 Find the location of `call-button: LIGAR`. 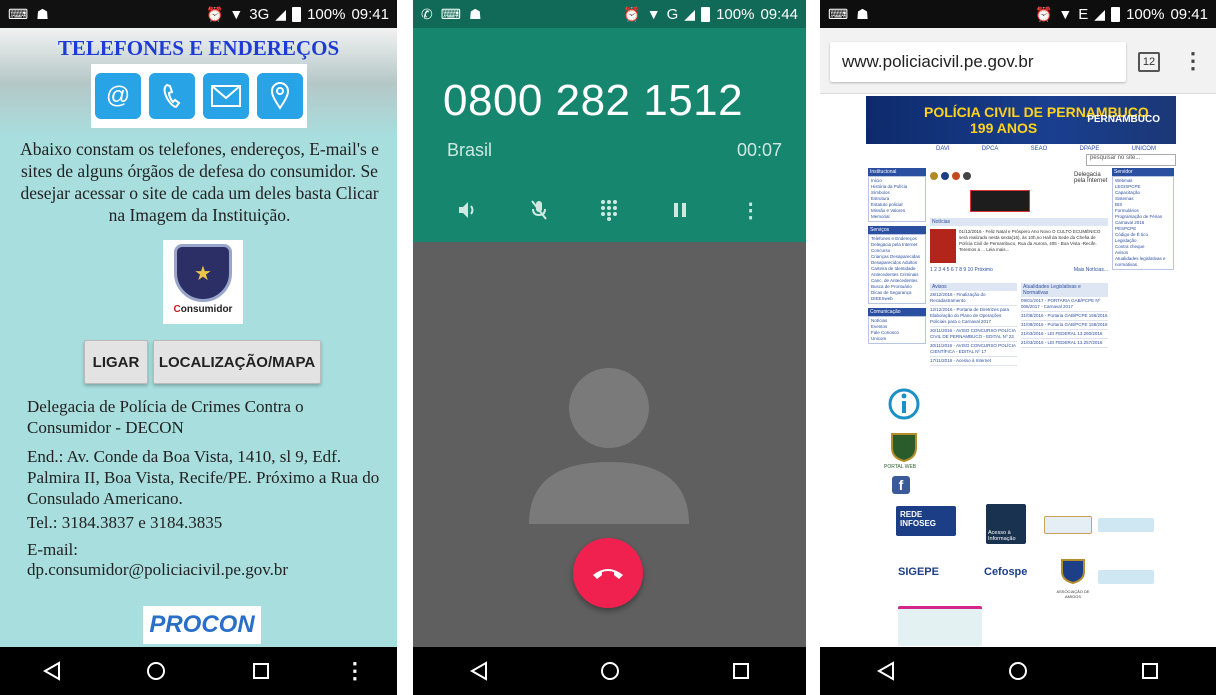

call-button: LIGAR is located at coordinates (116, 362).